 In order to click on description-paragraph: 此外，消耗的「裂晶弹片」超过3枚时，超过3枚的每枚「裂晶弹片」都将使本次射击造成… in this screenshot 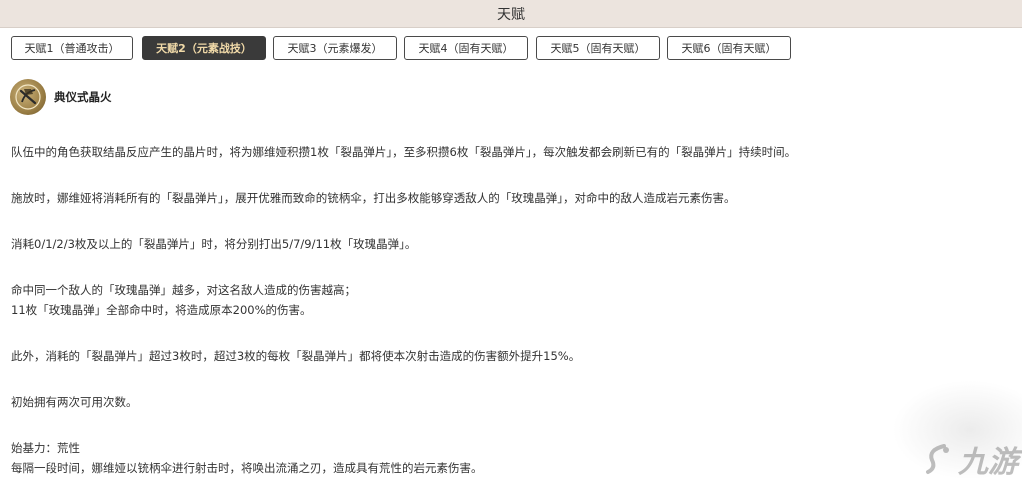, I will do `click(296, 356)`.